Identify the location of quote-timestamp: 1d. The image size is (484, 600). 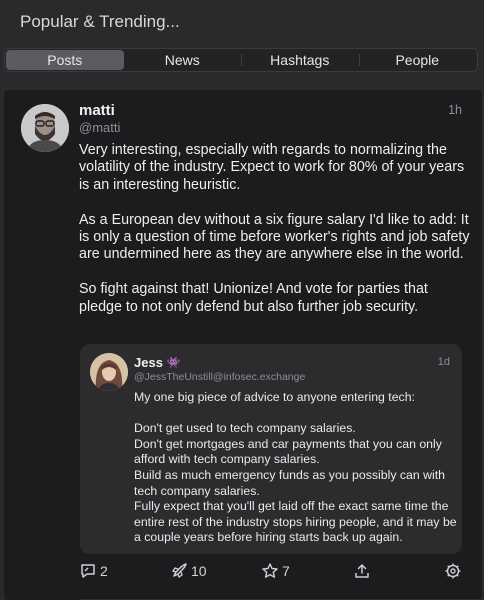
(444, 362).